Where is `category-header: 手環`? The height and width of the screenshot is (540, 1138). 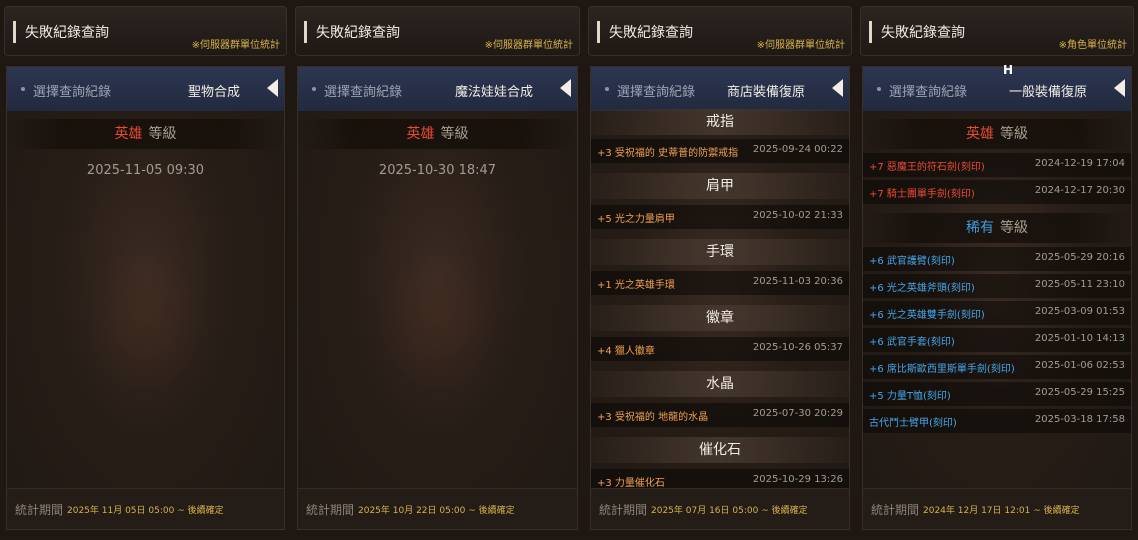 category-header: 手環 is located at coordinates (720, 252).